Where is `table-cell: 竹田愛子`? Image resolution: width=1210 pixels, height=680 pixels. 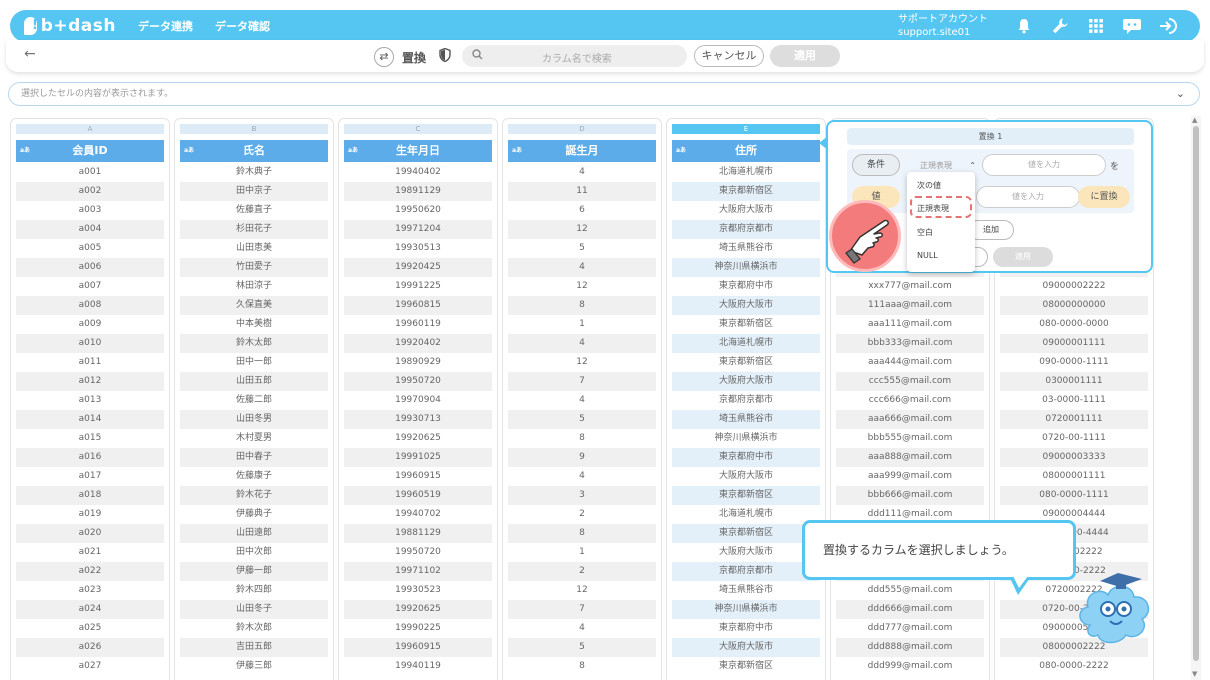 table-cell: 竹田愛子 is located at coordinates (254, 267).